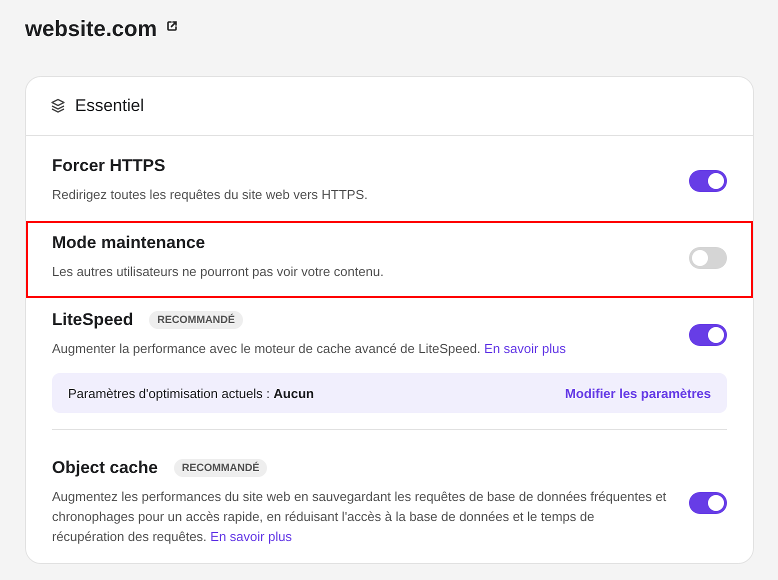 The width and height of the screenshot is (778, 580). Describe the element at coordinates (129, 243) in the screenshot. I see `setting-title: Mode maintenance` at that location.